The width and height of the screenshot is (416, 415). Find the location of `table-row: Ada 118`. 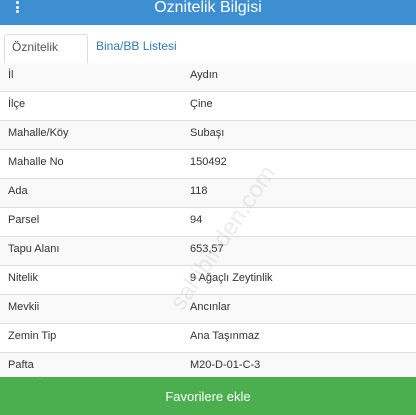

table-row: Ada 118 is located at coordinates (208, 193).